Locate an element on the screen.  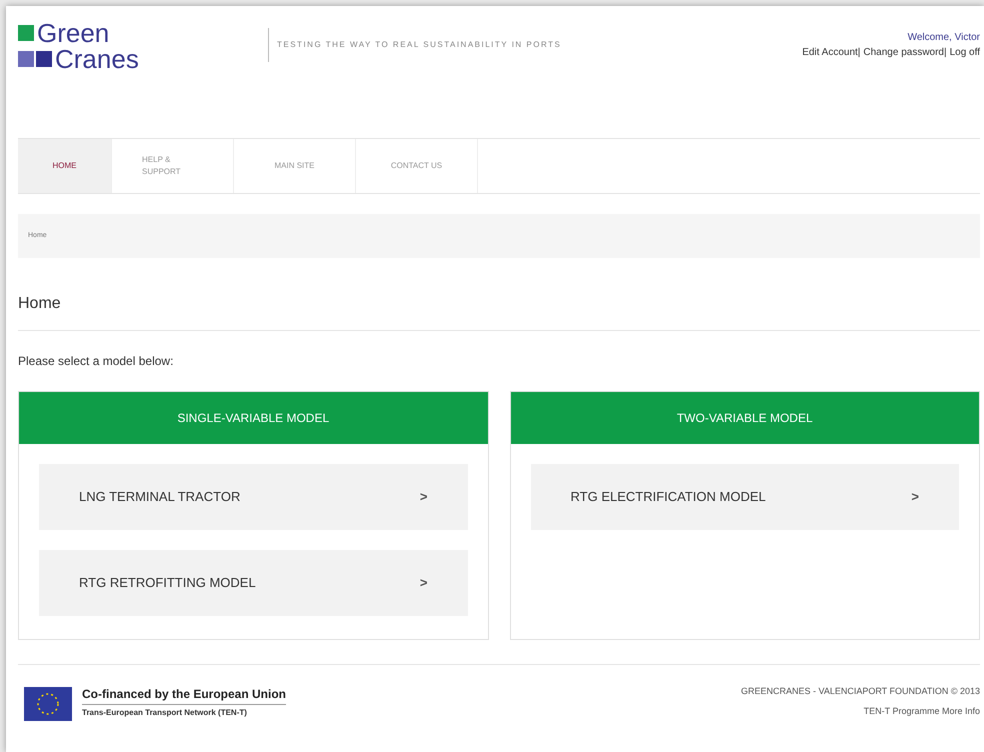
model-button: RTG RETROFITTING MODEL > is located at coordinates (253, 583).